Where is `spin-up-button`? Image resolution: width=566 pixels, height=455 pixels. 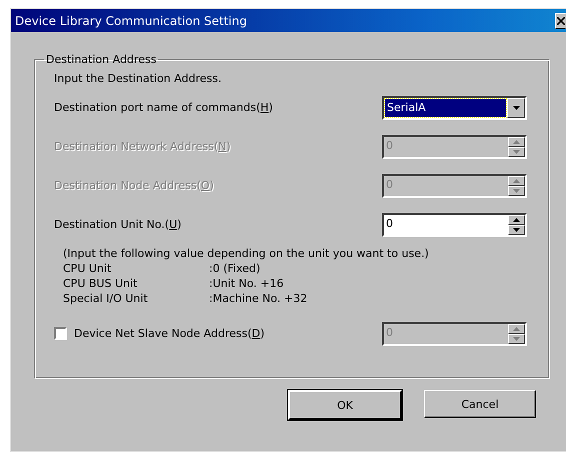 spin-up-button is located at coordinates (516, 219).